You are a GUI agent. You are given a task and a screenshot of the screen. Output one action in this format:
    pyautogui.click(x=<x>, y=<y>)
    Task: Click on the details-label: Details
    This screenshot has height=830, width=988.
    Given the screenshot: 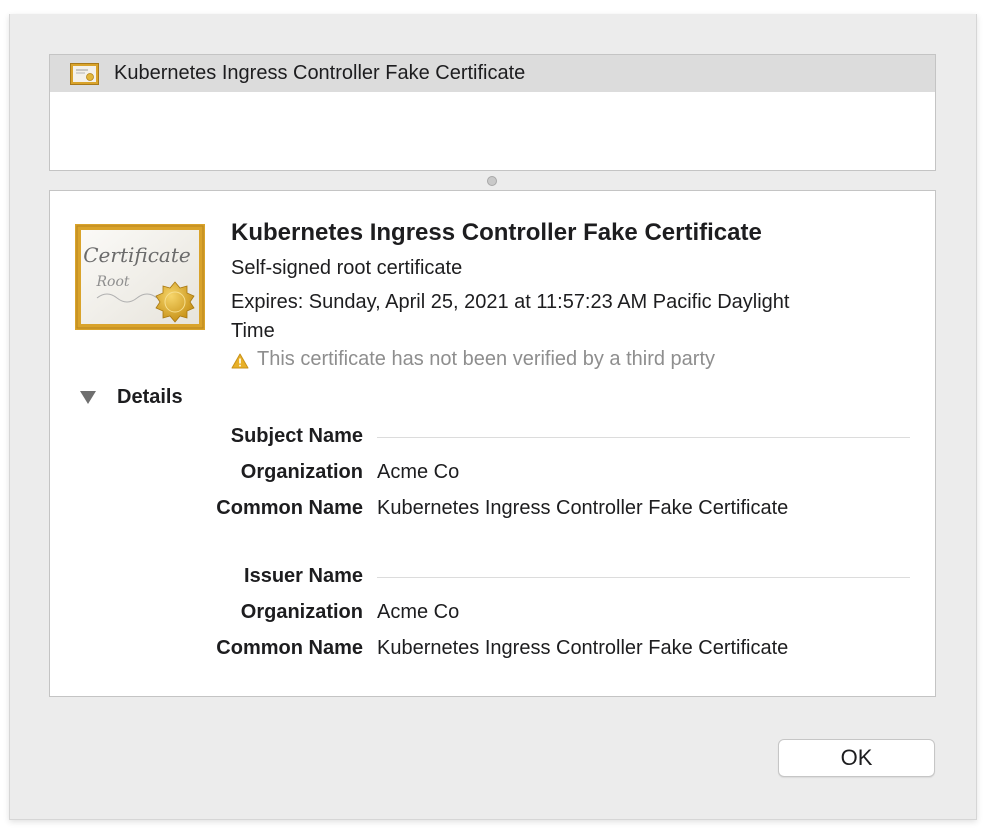 What is the action you would take?
    pyautogui.click(x=150, y=397)
    